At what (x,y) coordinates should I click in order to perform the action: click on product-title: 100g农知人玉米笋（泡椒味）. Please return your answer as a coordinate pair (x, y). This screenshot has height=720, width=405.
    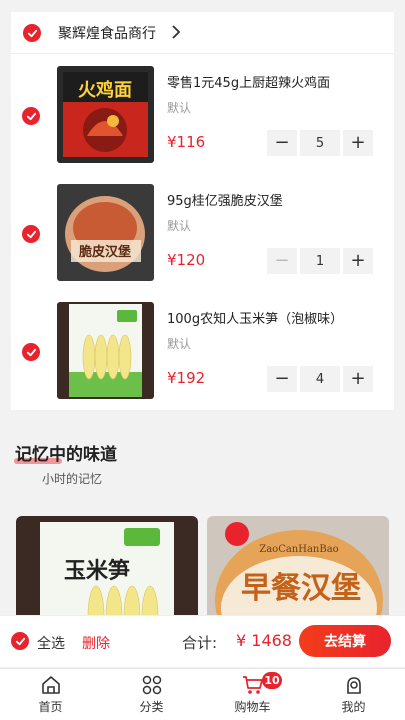
    Looking at the image, I should click on (255, 317).